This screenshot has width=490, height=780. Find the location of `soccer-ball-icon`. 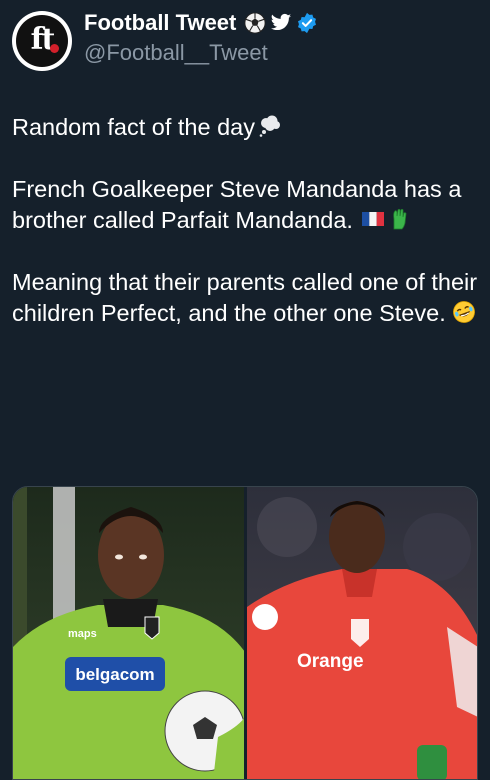

soccer-ball-icon is located at coordinates (255, 23).